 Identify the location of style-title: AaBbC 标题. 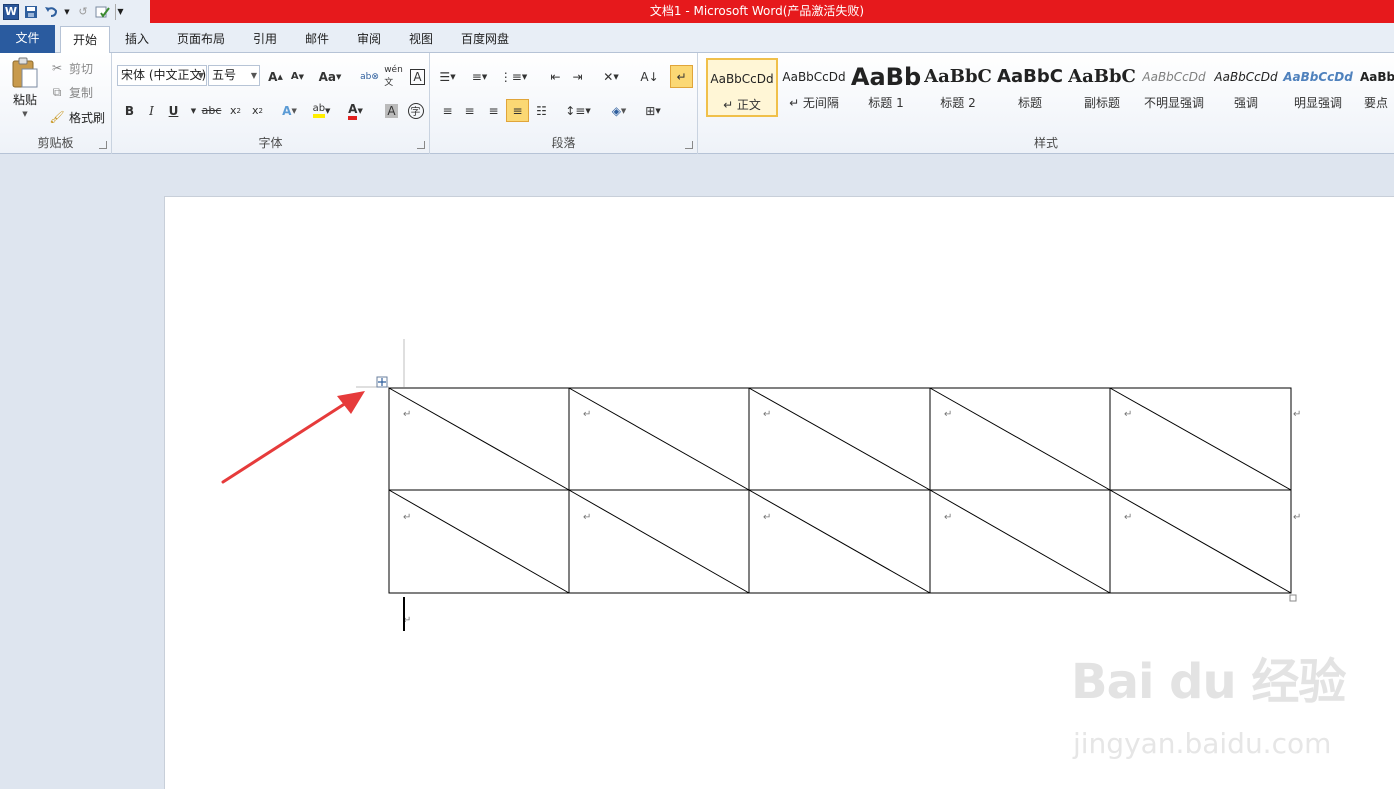
(1030, 87).